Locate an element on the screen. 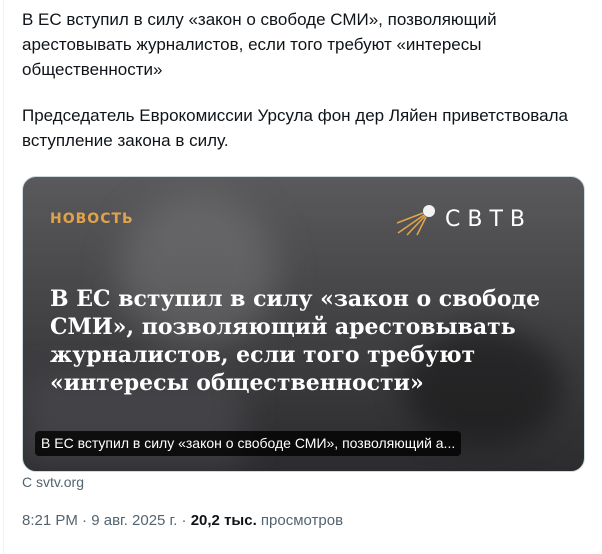  timeline-divider is located at coordinates (3, 277).